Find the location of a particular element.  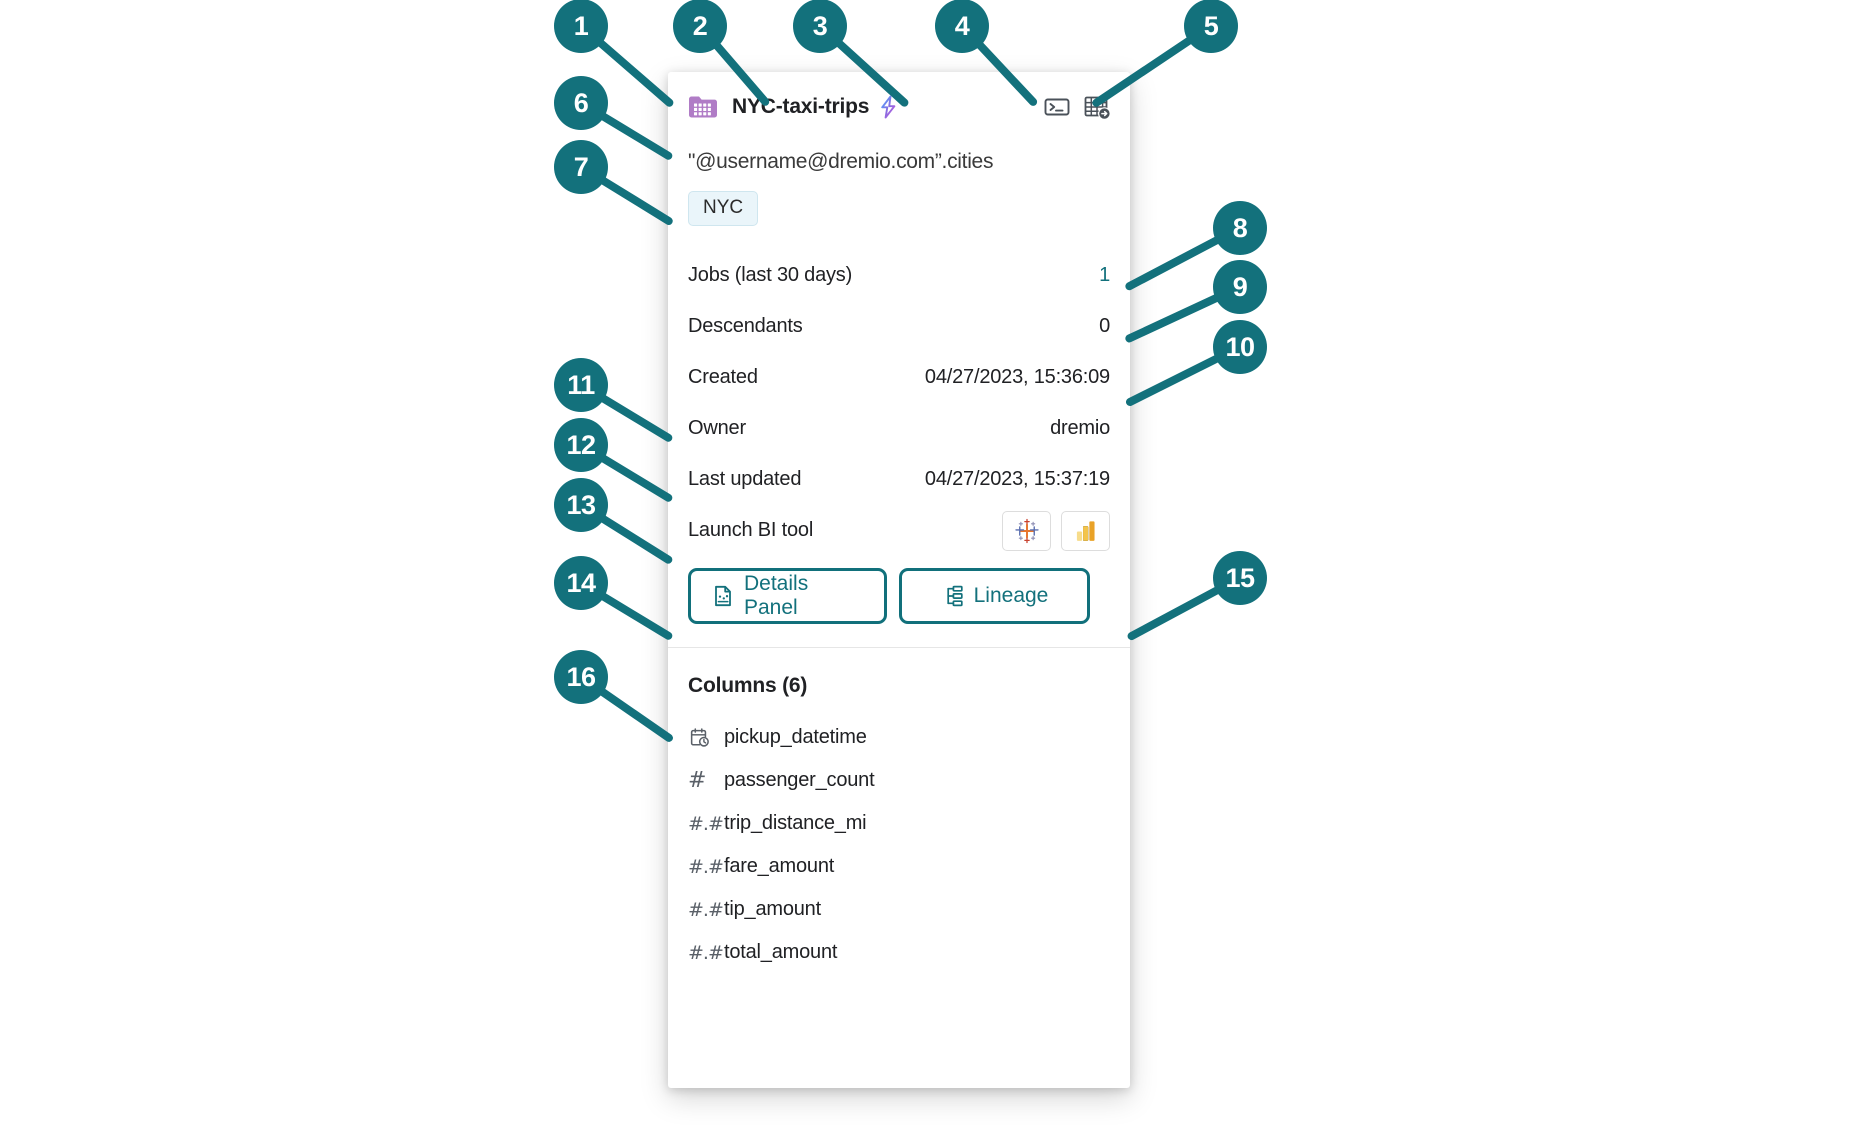

callout-badge-15: 15 is located at coordinates (1240, 578).